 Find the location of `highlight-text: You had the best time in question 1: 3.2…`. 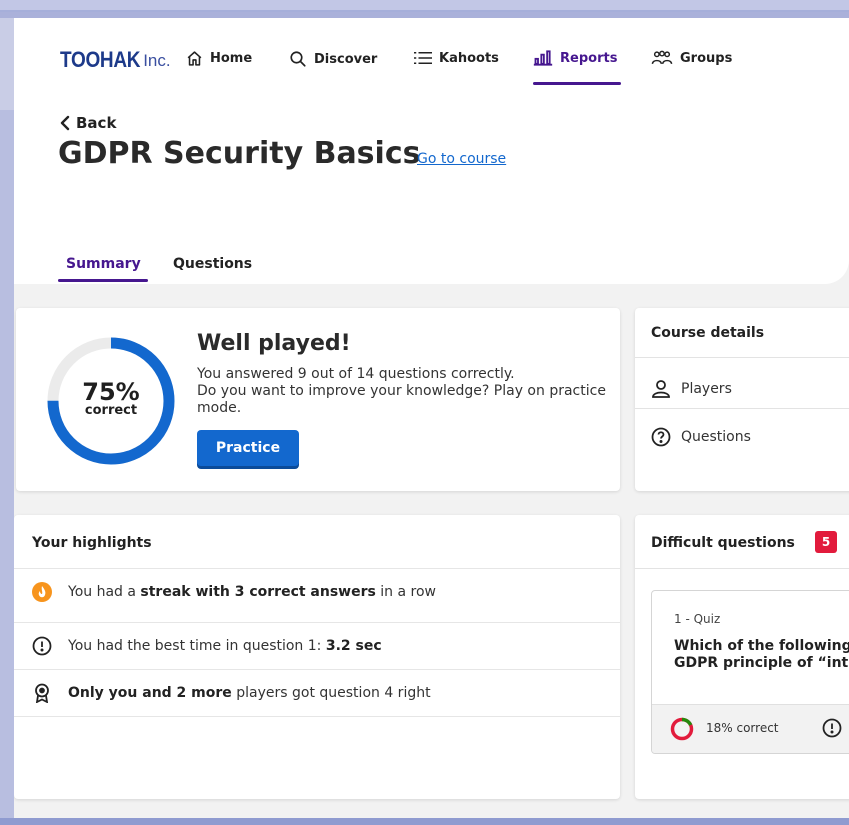

highlight-text: You had the best time in question 1: 3.2… is located at coordinates (225, 646).